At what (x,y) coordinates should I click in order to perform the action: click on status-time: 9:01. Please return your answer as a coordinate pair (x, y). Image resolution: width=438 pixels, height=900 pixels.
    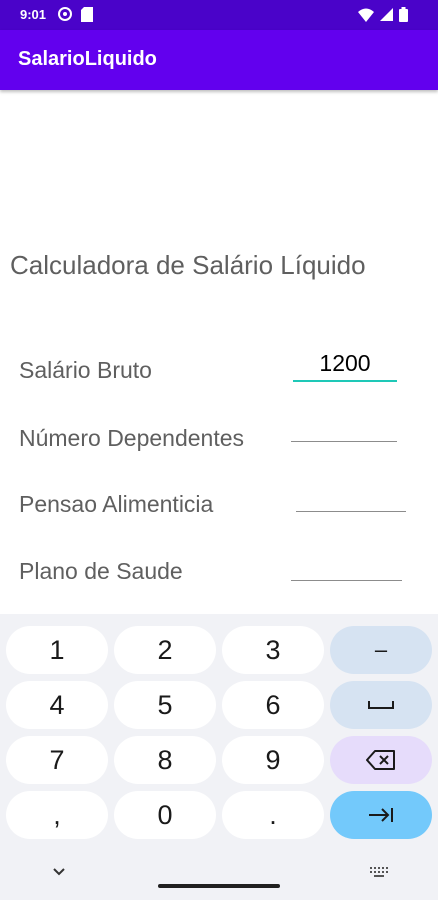
    Looking at the image, I should click on (33, 14).